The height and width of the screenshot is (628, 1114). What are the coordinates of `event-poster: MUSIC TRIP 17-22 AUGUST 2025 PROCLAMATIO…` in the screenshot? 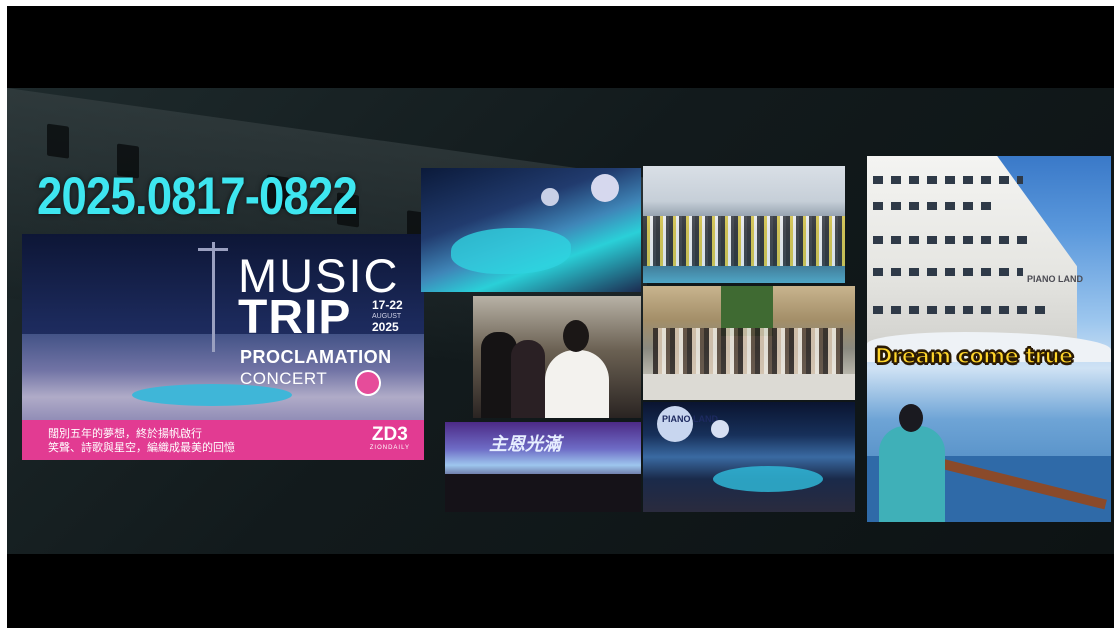 It's located at (223, 347).